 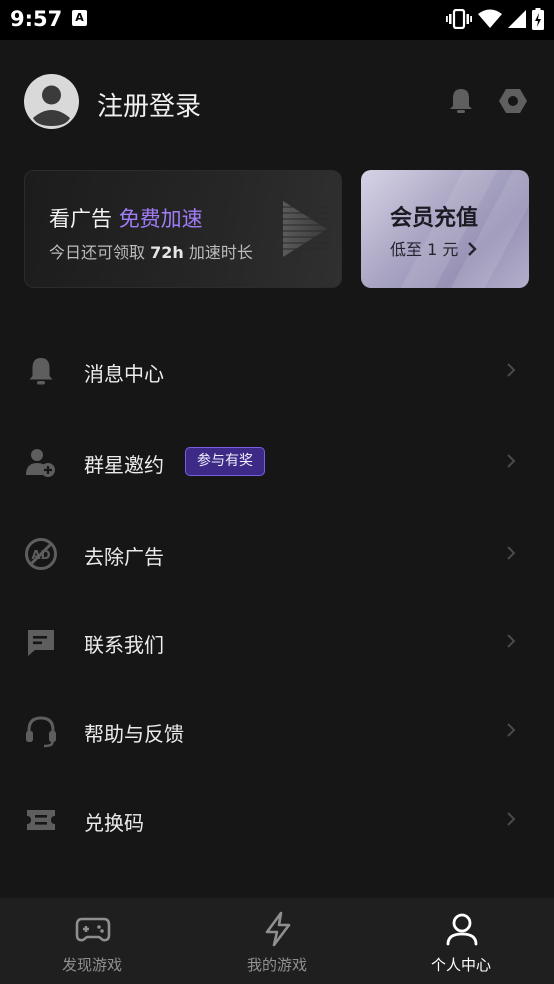 I want to click on tab-personal-center: 个人中心, so click(x=461, y=941).